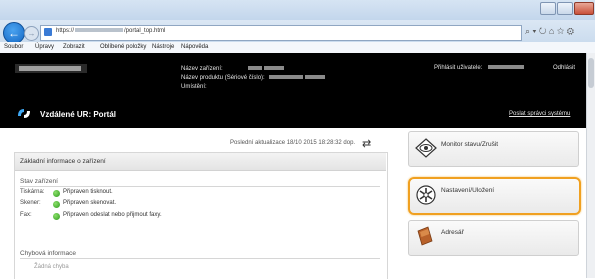  Describe the element at coordinates (548, 8) in the screenshot. I see `minimize-button` at that location.